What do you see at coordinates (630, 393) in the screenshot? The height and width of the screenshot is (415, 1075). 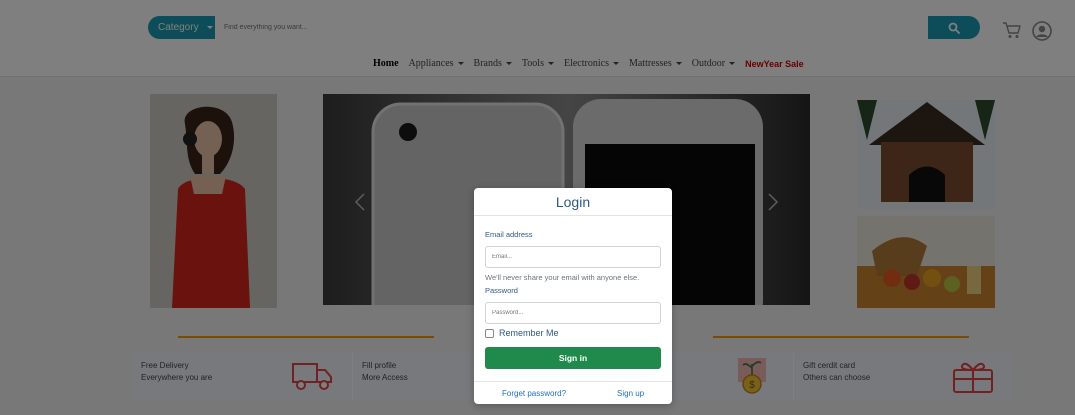 I see `sign-up-link: Sign up` at bounding box center [630, 393].